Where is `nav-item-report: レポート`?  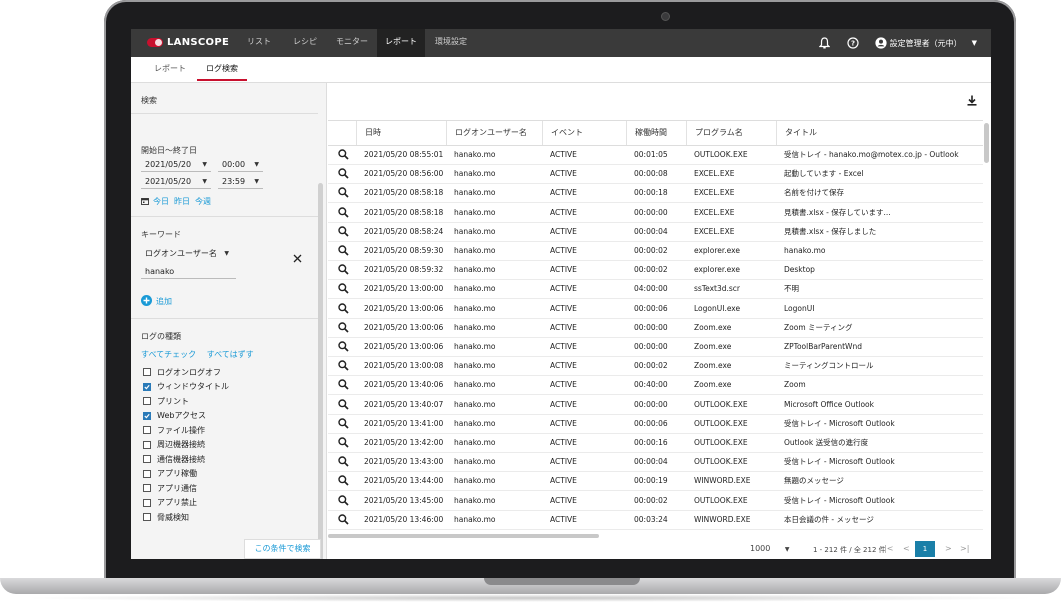
nav-item-report: レポート is located at coordinates (401, 43).